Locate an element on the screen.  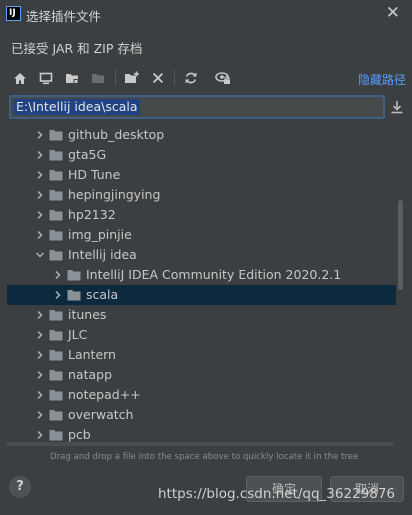
accepted-formats-label: 已接受 JAR 和 ZIP 存档 is located at coordinates (77, 48).